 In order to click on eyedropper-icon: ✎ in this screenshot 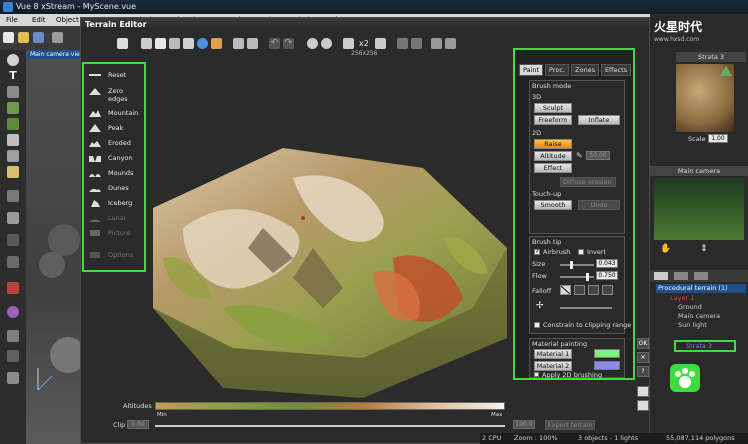, I will do `click(579, 155)`.